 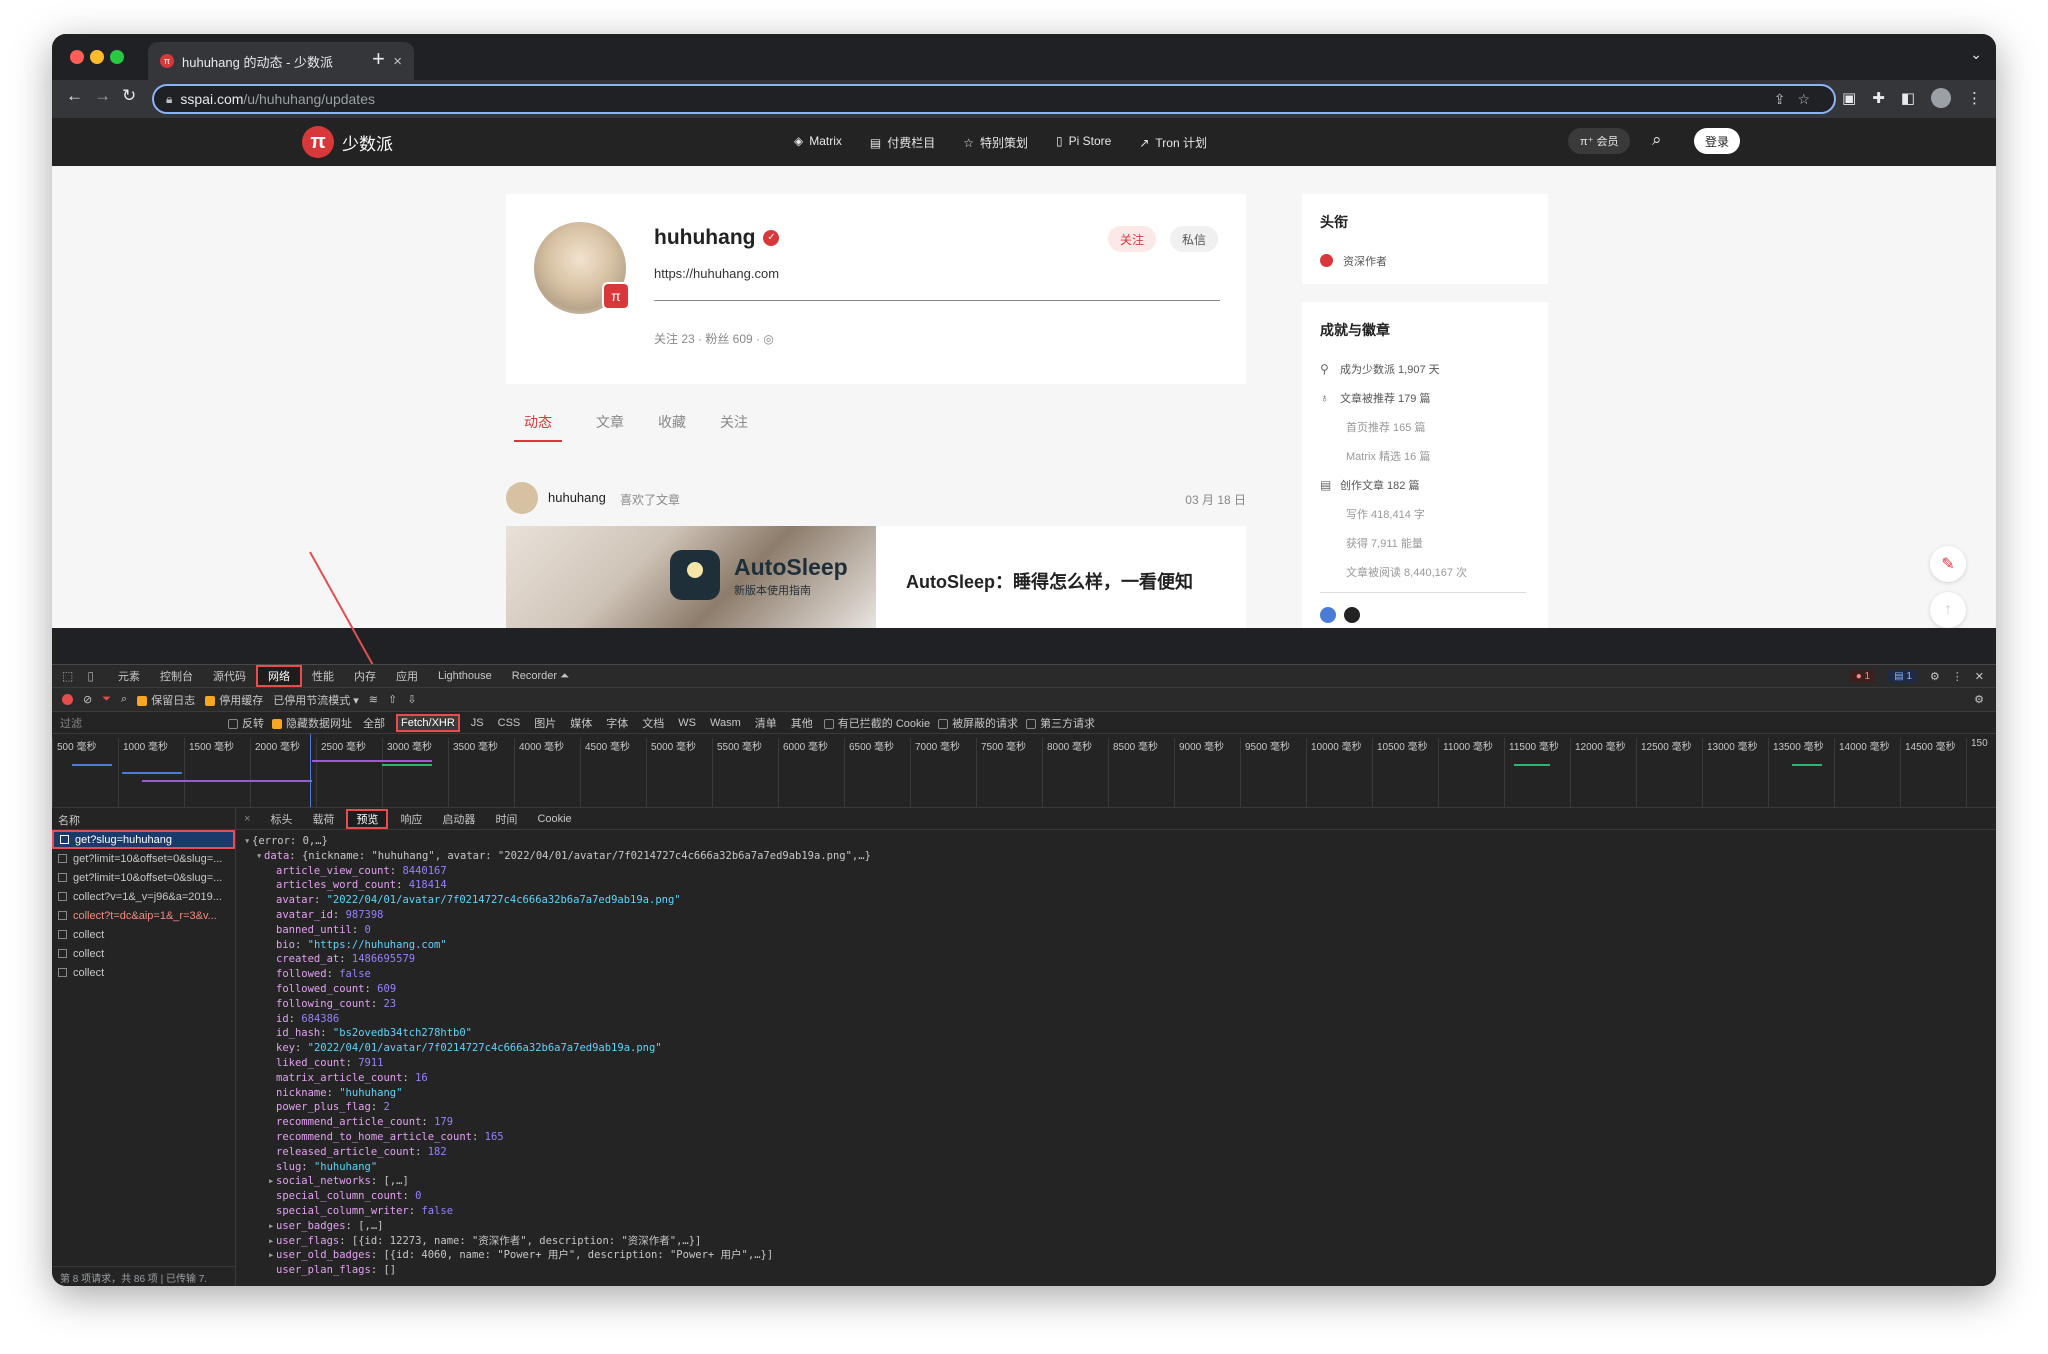 What do you see at coordinates (166, 700) in the screenshot?
I see `preserve-log-checkbox: 保留日志` at bounding box center [166, 700].